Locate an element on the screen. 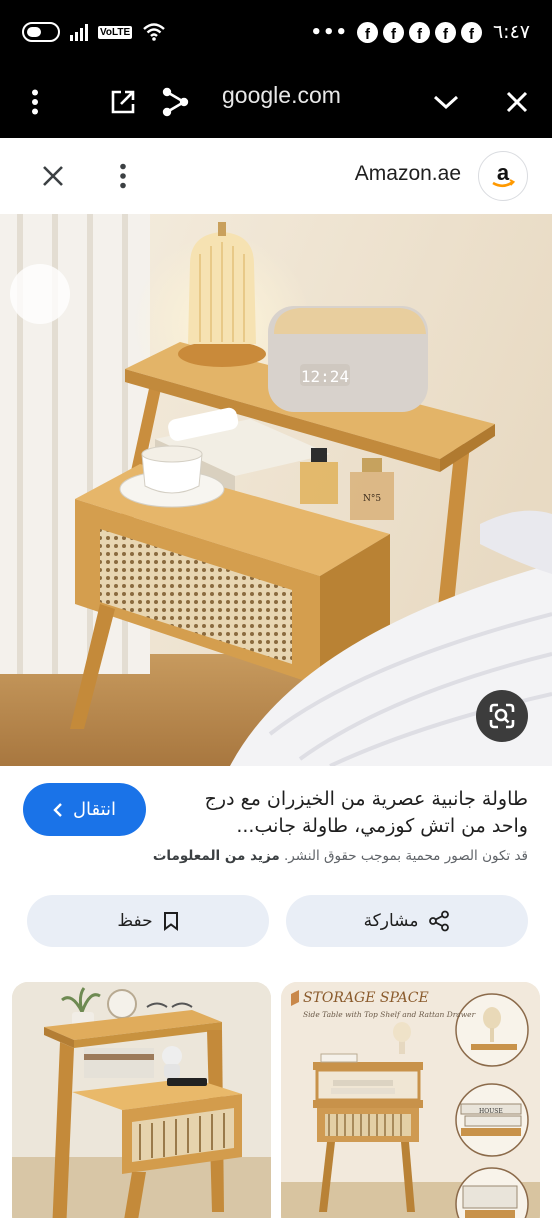 The height and width of the screenshot is (1218, 552). status-right-group: ••• f f f f f ٦:٤٧ is located at coordinates (420, 32).